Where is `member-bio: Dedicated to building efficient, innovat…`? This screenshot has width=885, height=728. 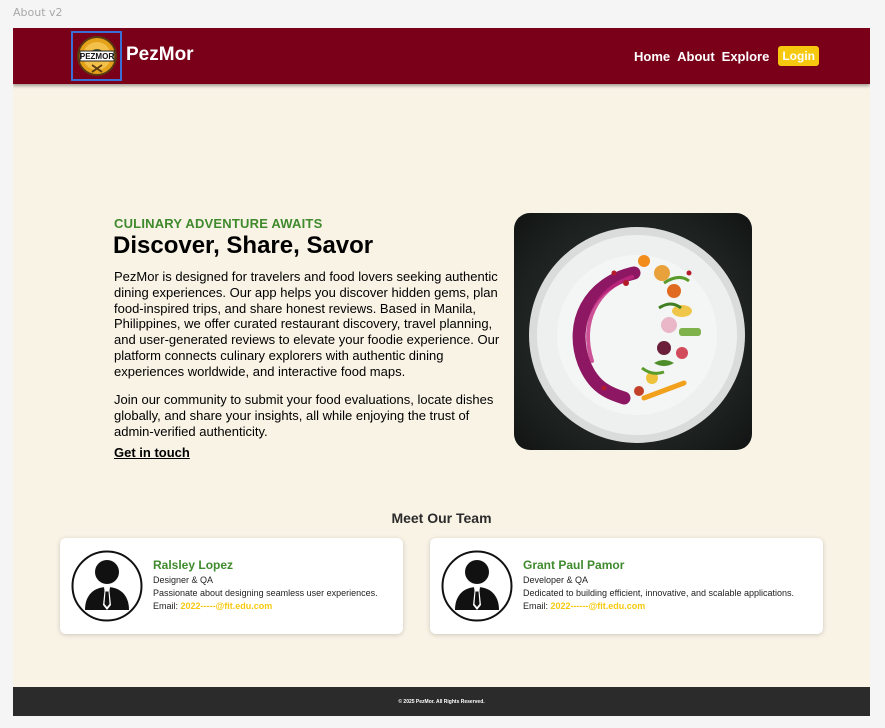
member-bio: Dedicated to building efficient, innovat… is located at coordinates (659, 593).